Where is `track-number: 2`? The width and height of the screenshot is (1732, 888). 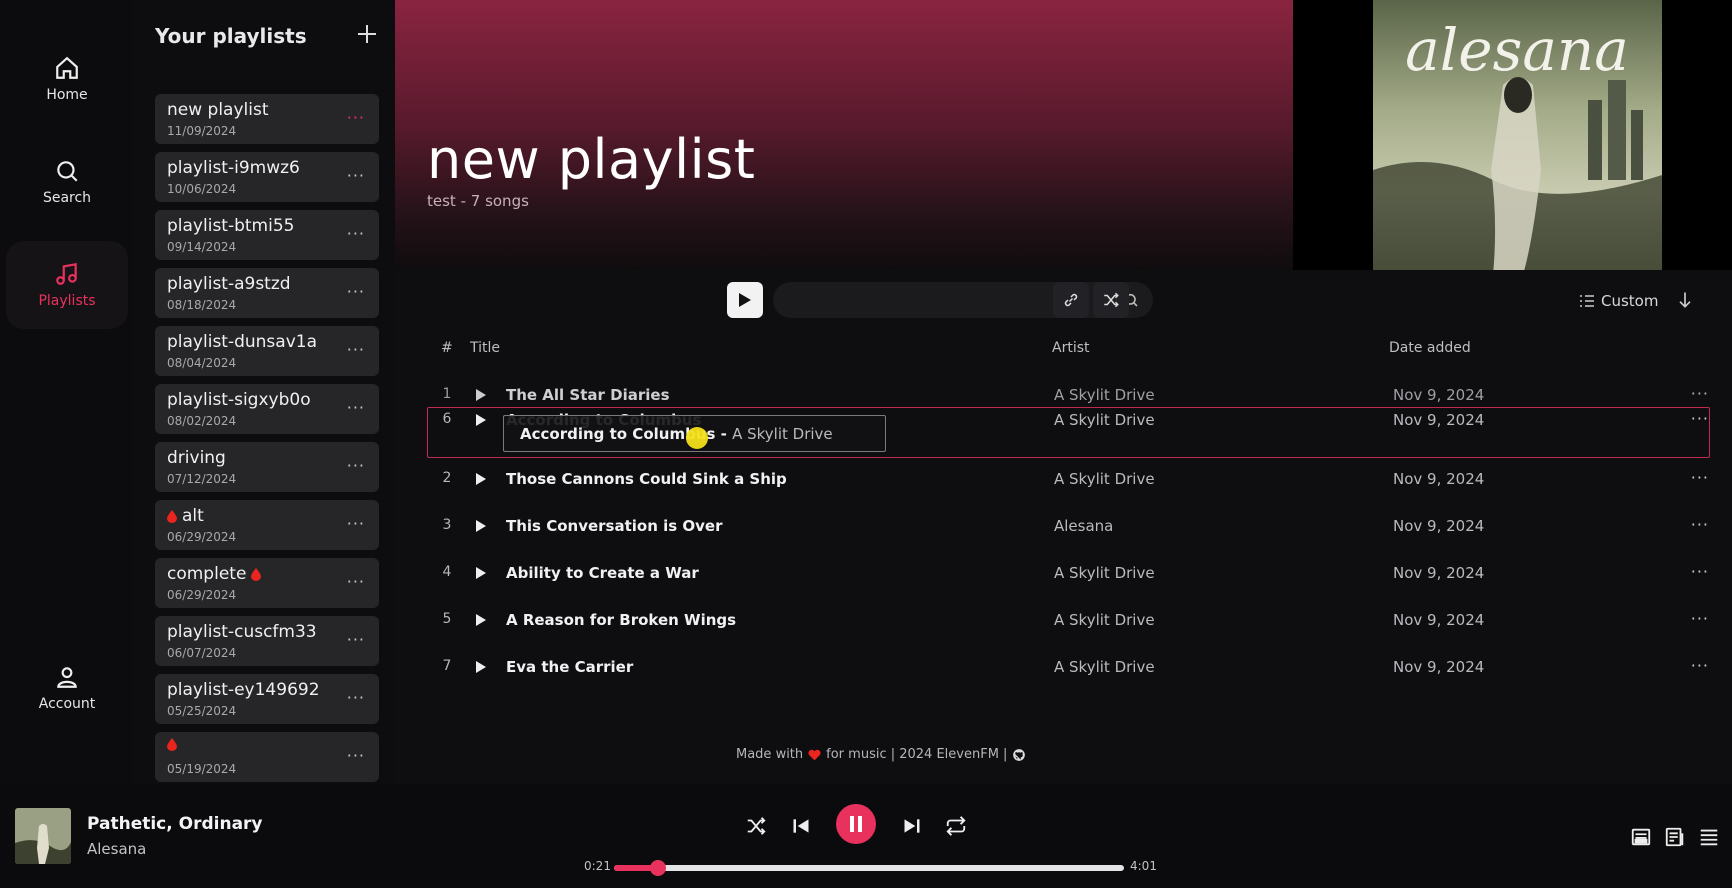 track-number: 2 is located at coordinates (447, 478).